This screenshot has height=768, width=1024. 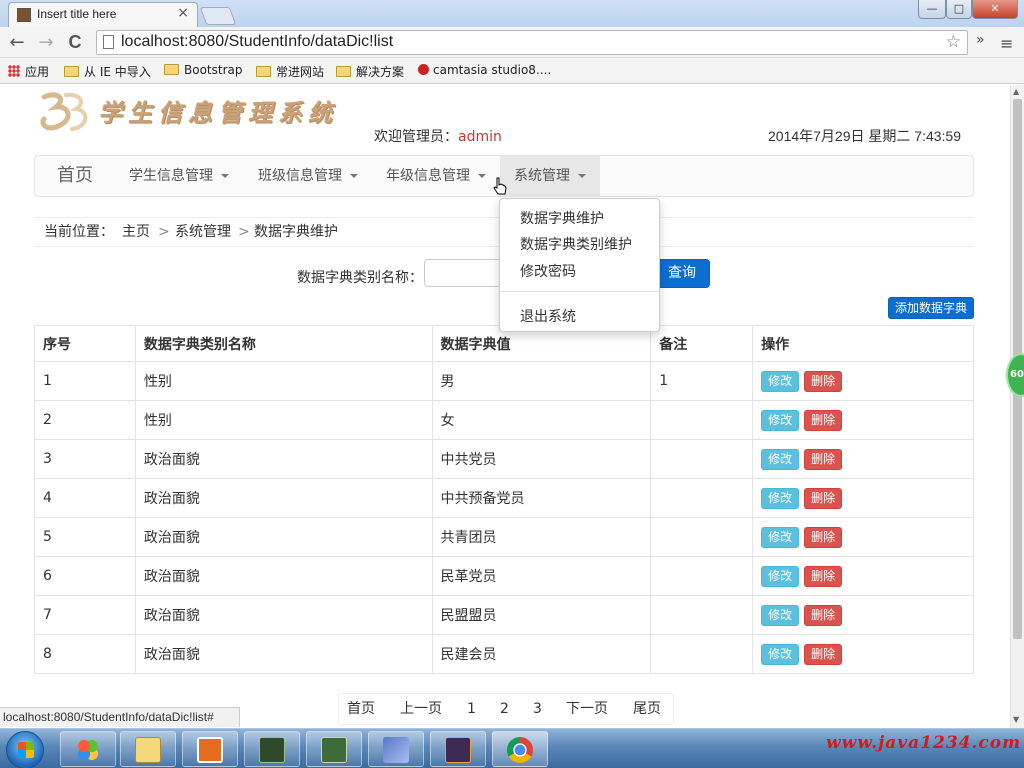 What do you see at coordinates (932, 9) in the screenshot?
I see `minimize-button: —` at bounding box center [932, 9].